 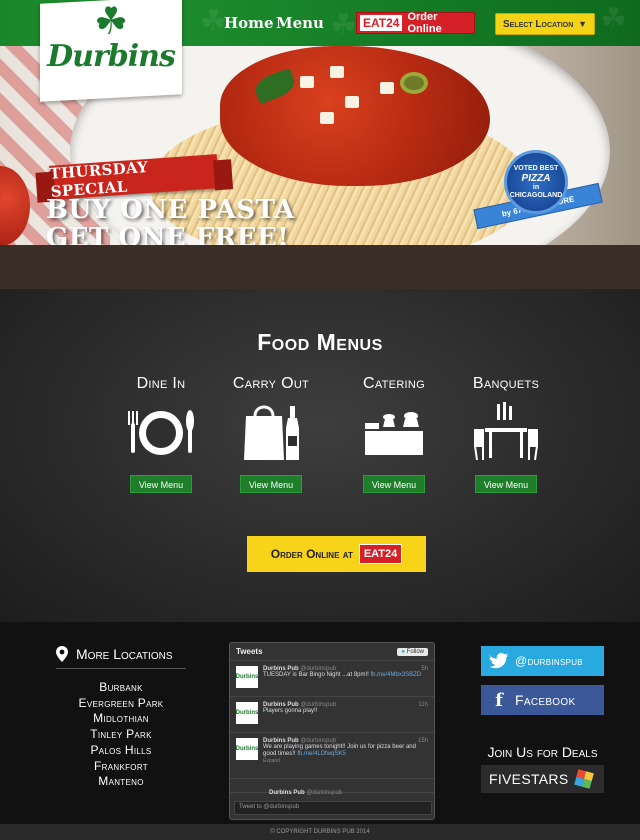 What do you see at coordinates (414, 83) in the screenshot?
I see `olive-image` at bounding box center [414, 83].